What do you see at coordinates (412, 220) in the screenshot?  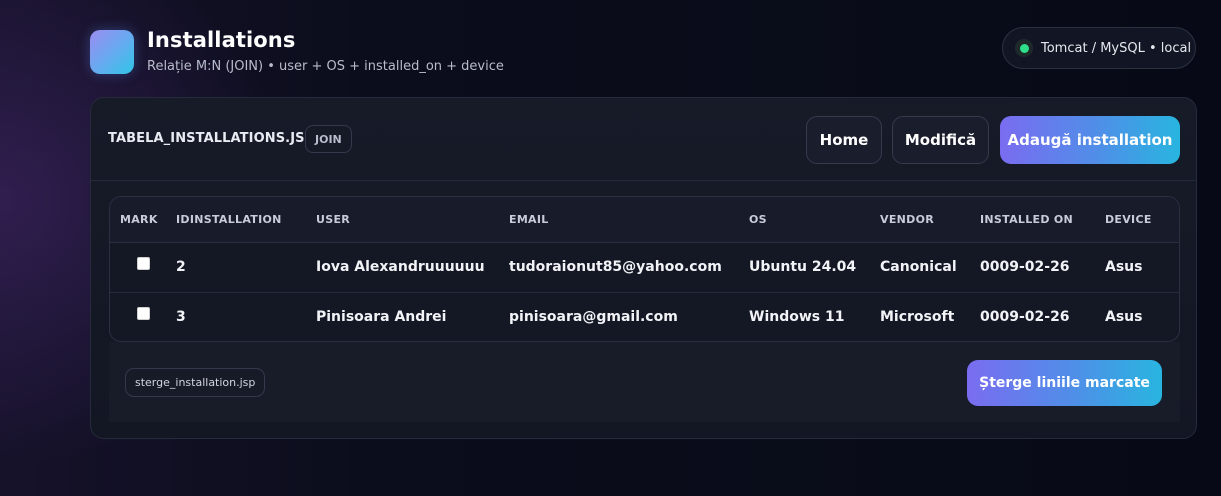 I see `column-header-user: USER` at bounding box center [412, 220].